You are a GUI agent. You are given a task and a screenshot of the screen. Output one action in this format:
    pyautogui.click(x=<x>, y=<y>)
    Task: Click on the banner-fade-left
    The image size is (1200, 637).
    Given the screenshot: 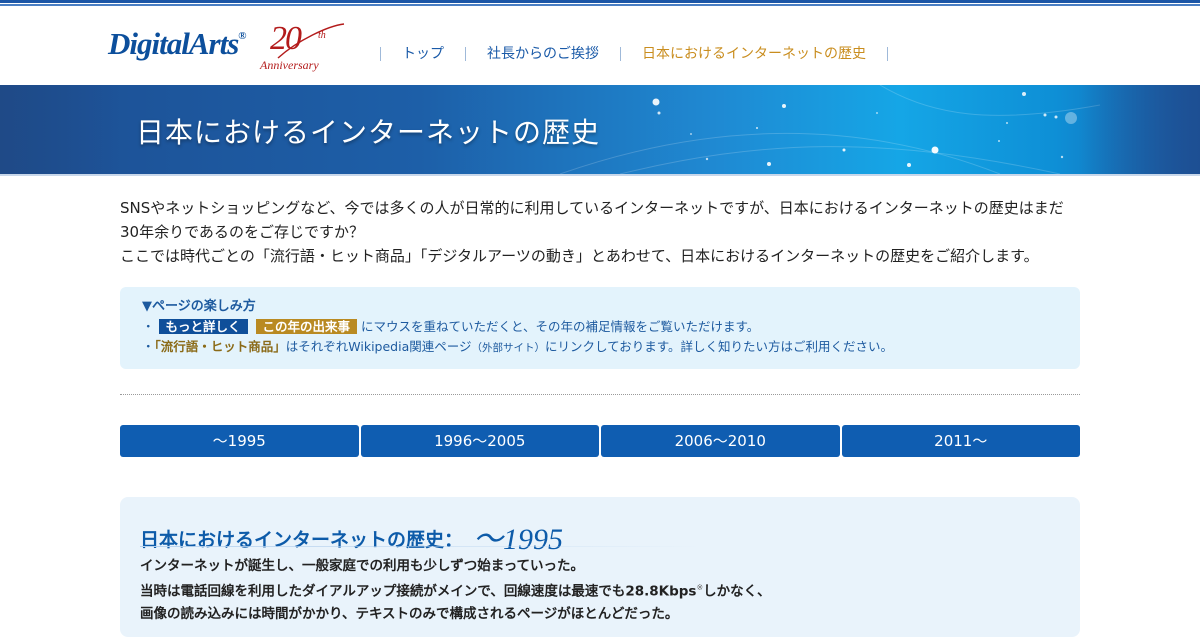 What is the action you would take?
    pyautogui.click(x=60, y=129)
    